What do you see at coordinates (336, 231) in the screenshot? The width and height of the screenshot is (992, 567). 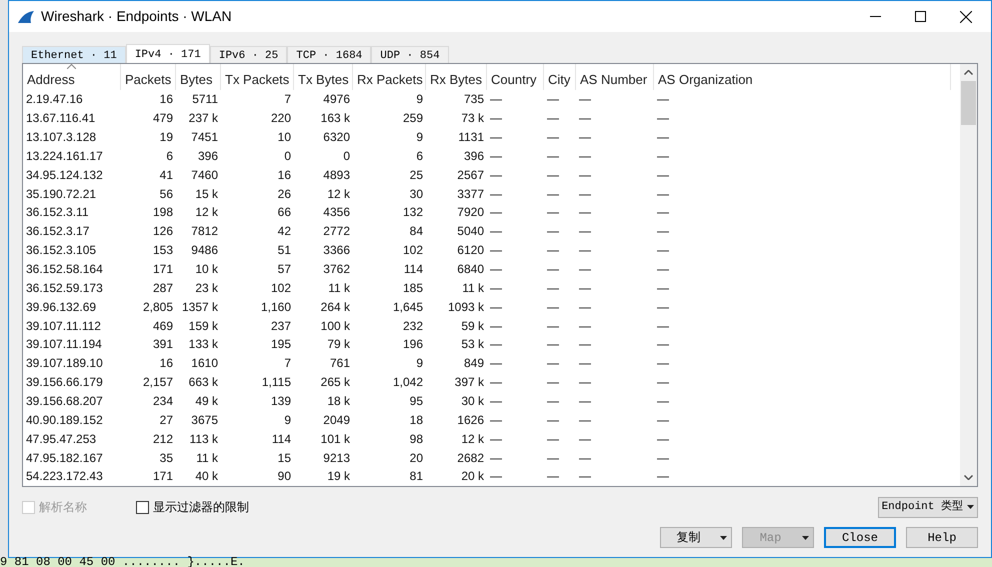 I see `table-cell-text: 2772` at bounding box center [336, 231].